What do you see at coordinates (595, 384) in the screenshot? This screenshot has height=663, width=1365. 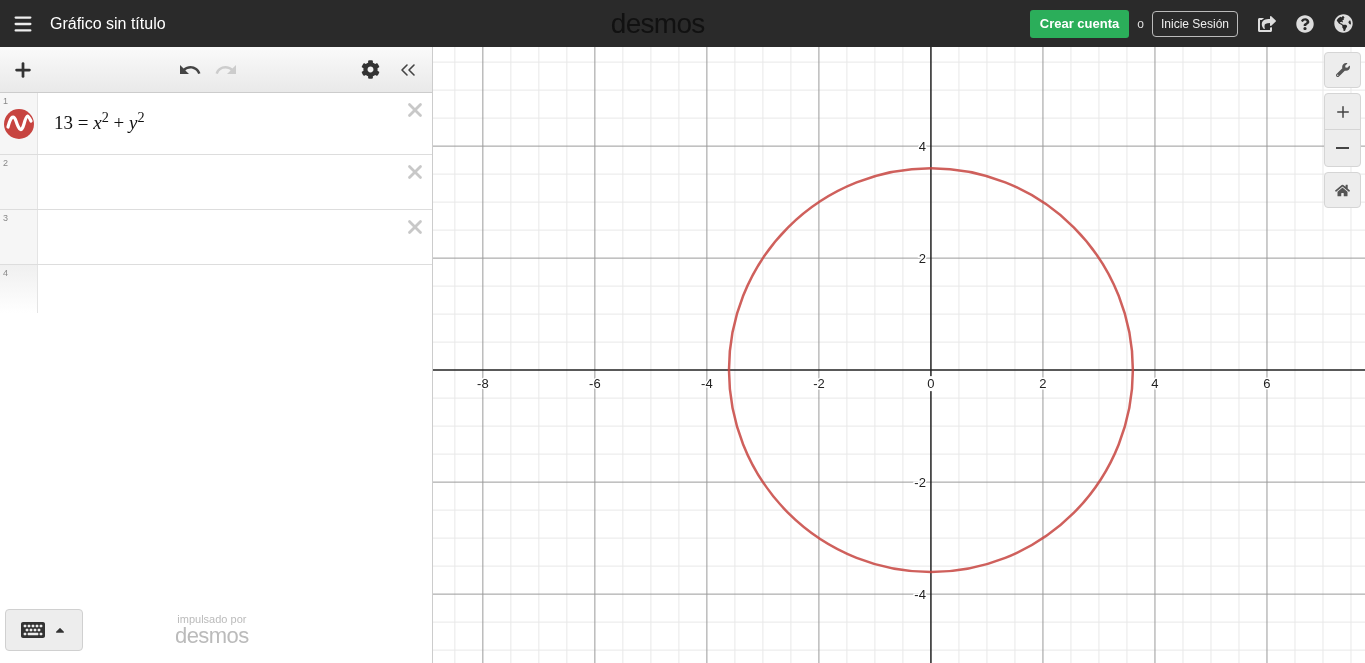 I see `axis-tick-label: -6` at bounding box center [595, 384].